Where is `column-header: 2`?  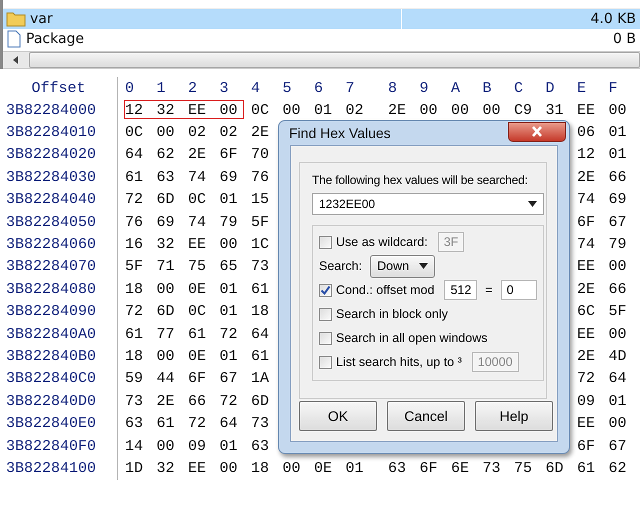
column-header: 2 is located at coordinates (193, 88).